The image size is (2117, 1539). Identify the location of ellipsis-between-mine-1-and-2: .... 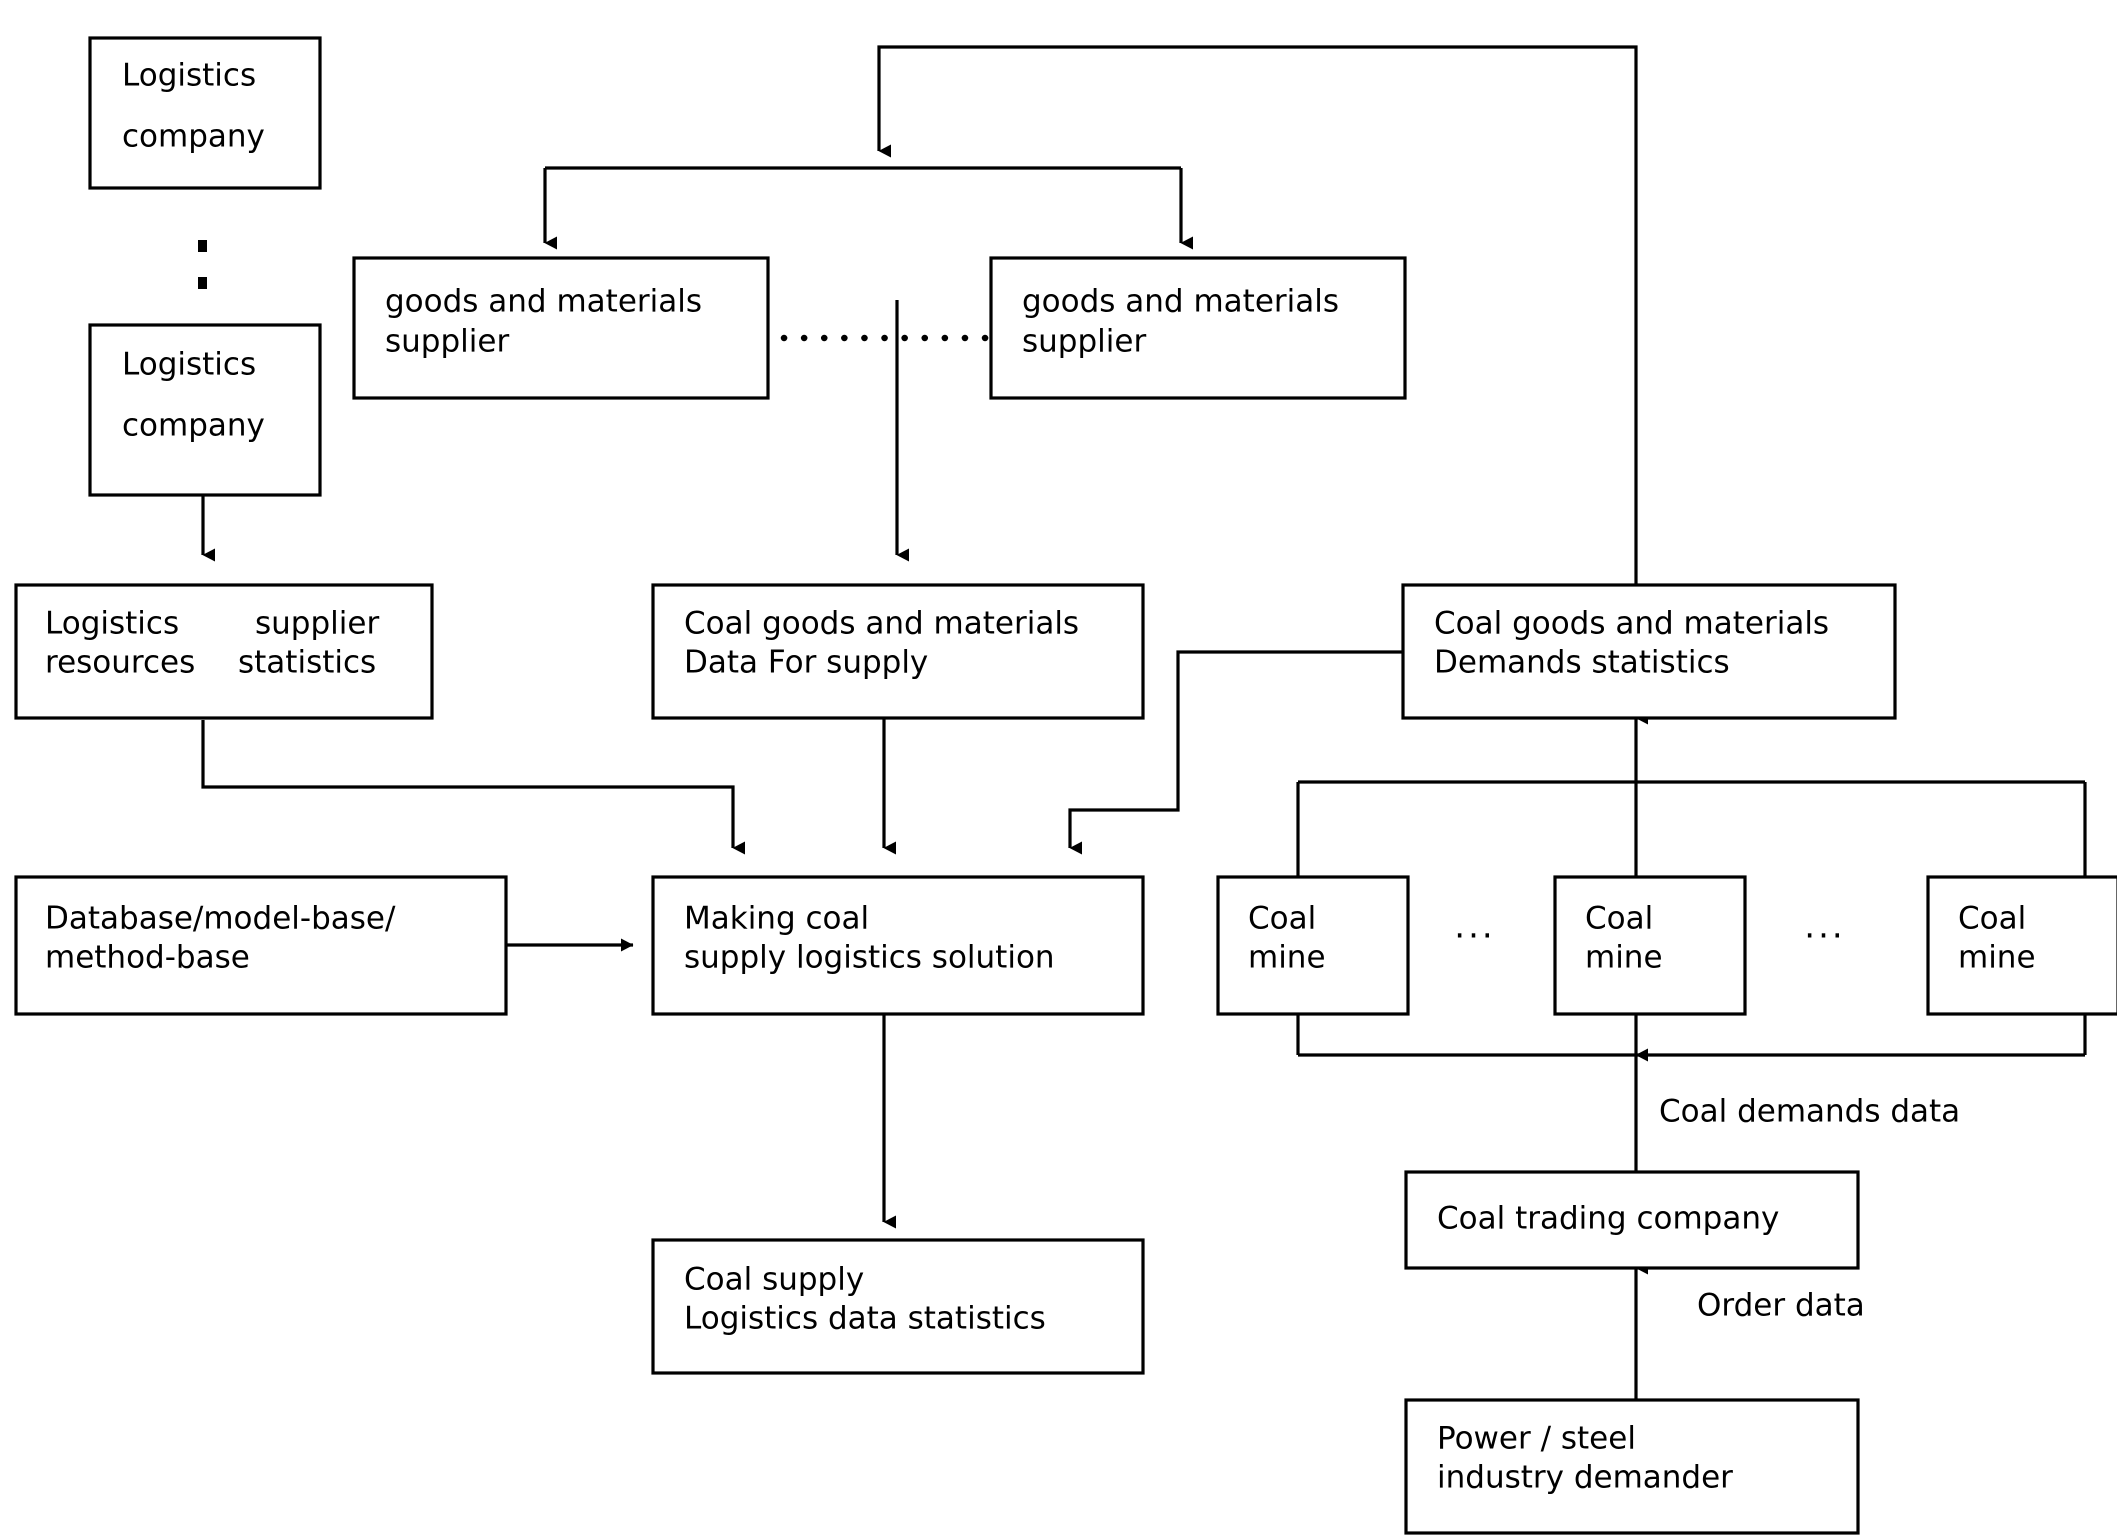
(1474, 927).